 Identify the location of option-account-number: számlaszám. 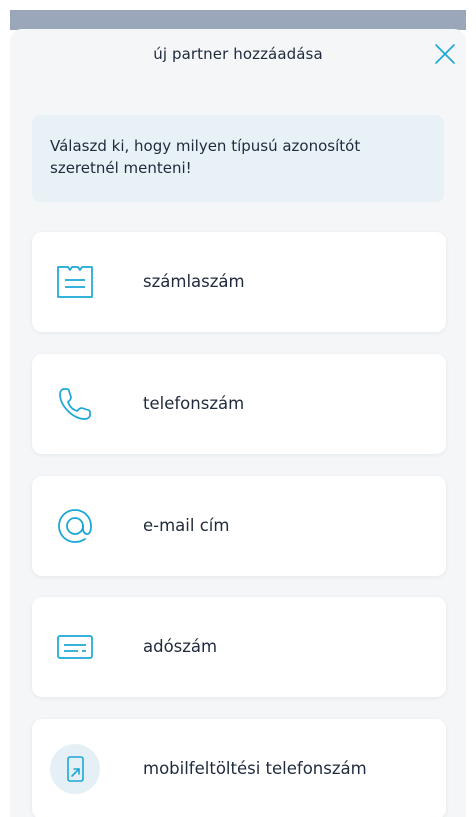
(239, 282).